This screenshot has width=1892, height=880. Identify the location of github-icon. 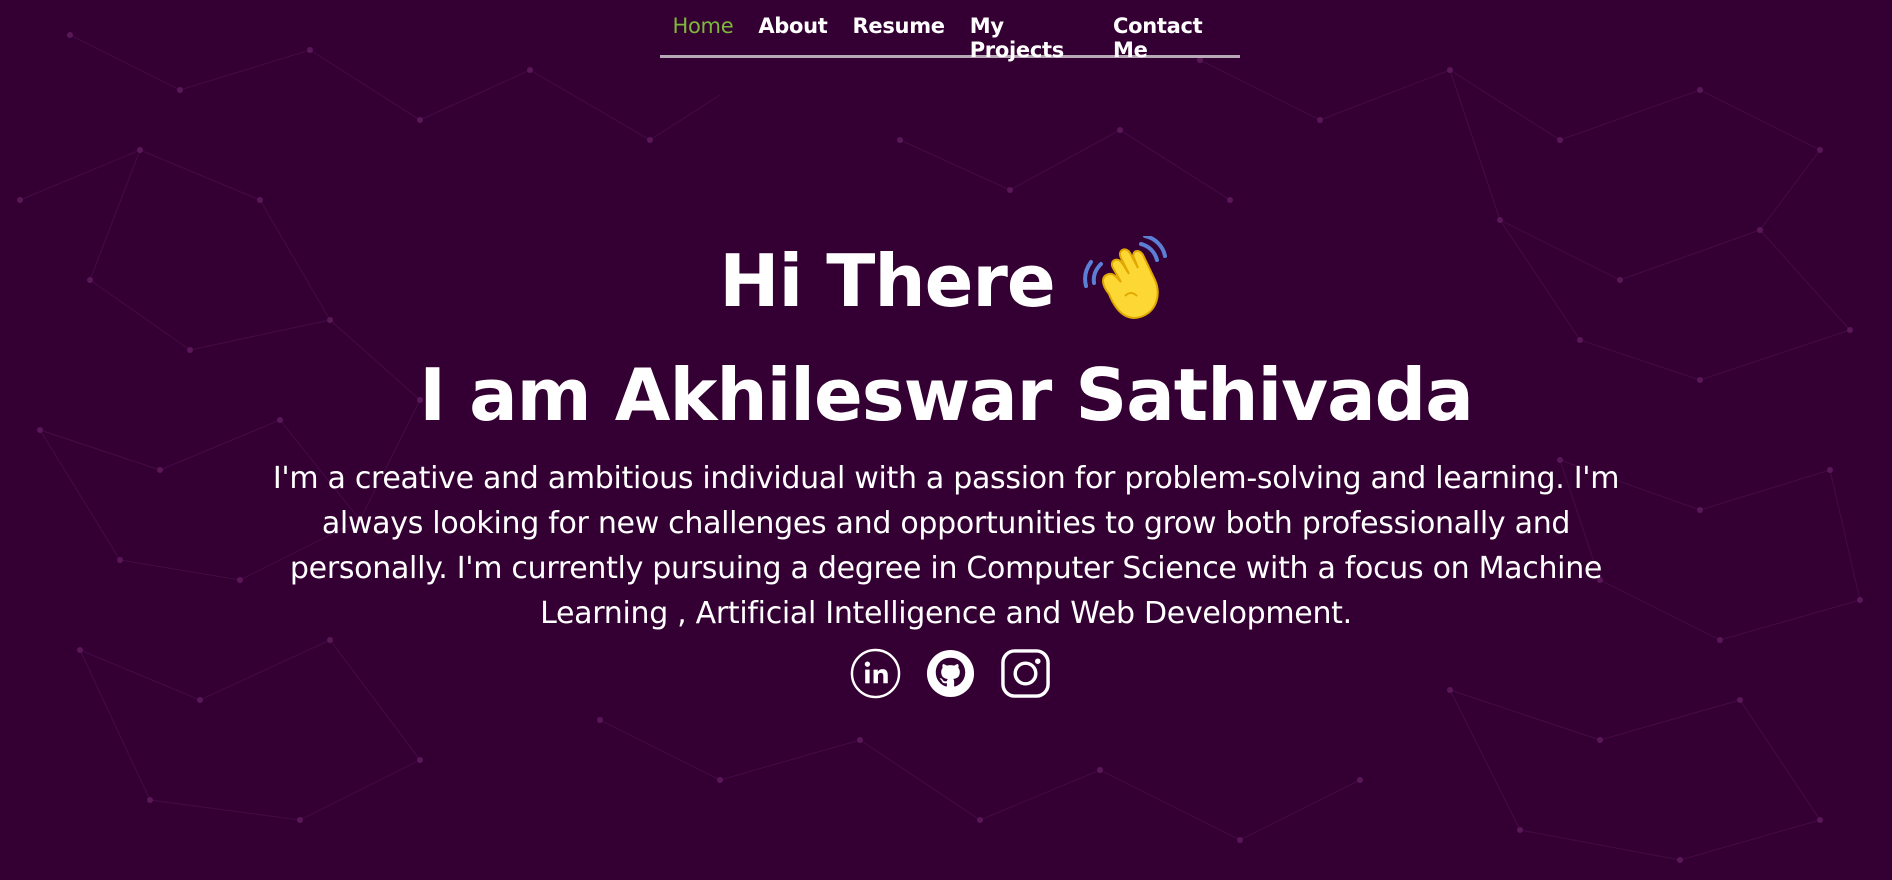
(950, 673).